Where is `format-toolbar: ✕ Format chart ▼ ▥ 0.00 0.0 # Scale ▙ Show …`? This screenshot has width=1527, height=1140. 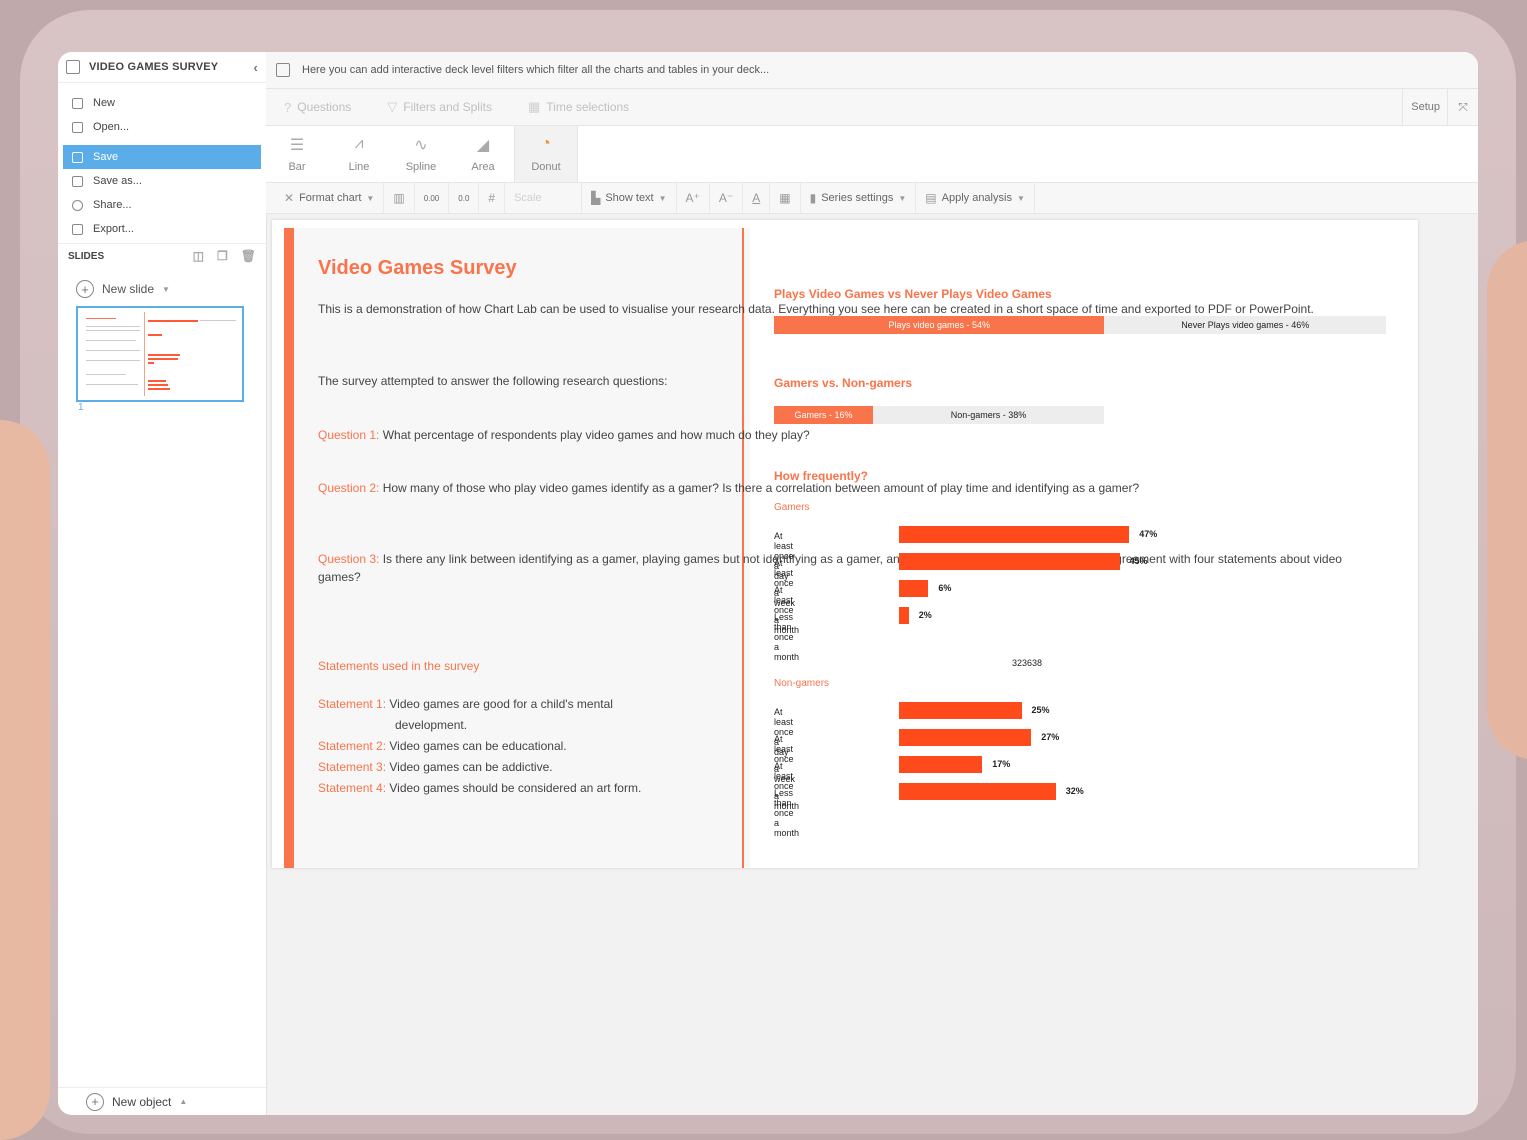 format-toolbar: ✕ Format chart ▼ ▥ 0.00 0.0 # Scale ▙ Show … is located at coordinates (872, 198).